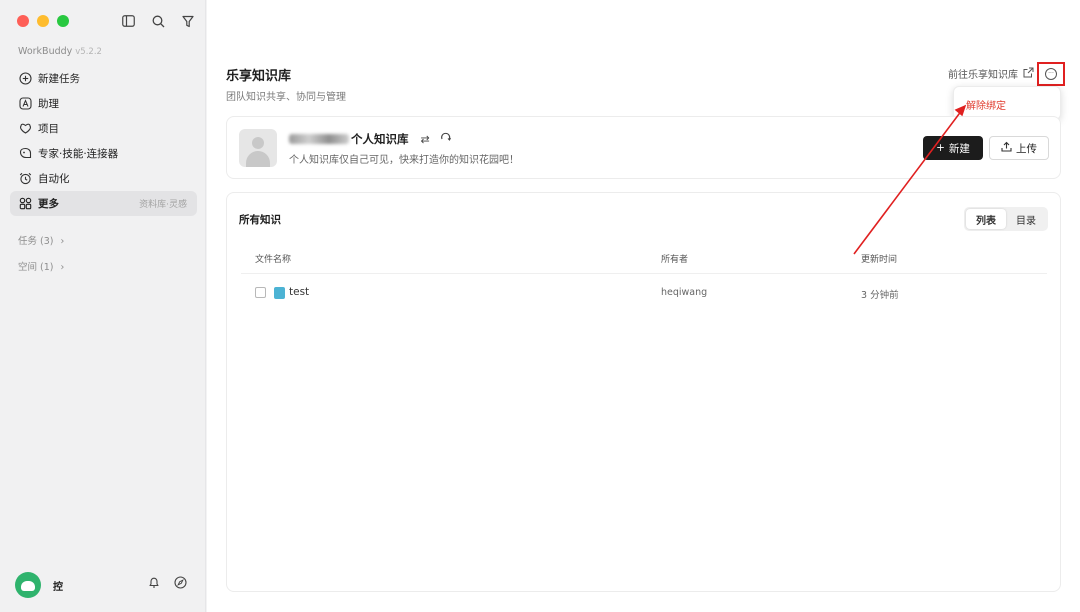  I want to click on tab-list-view: 列表, so click(986, 219).